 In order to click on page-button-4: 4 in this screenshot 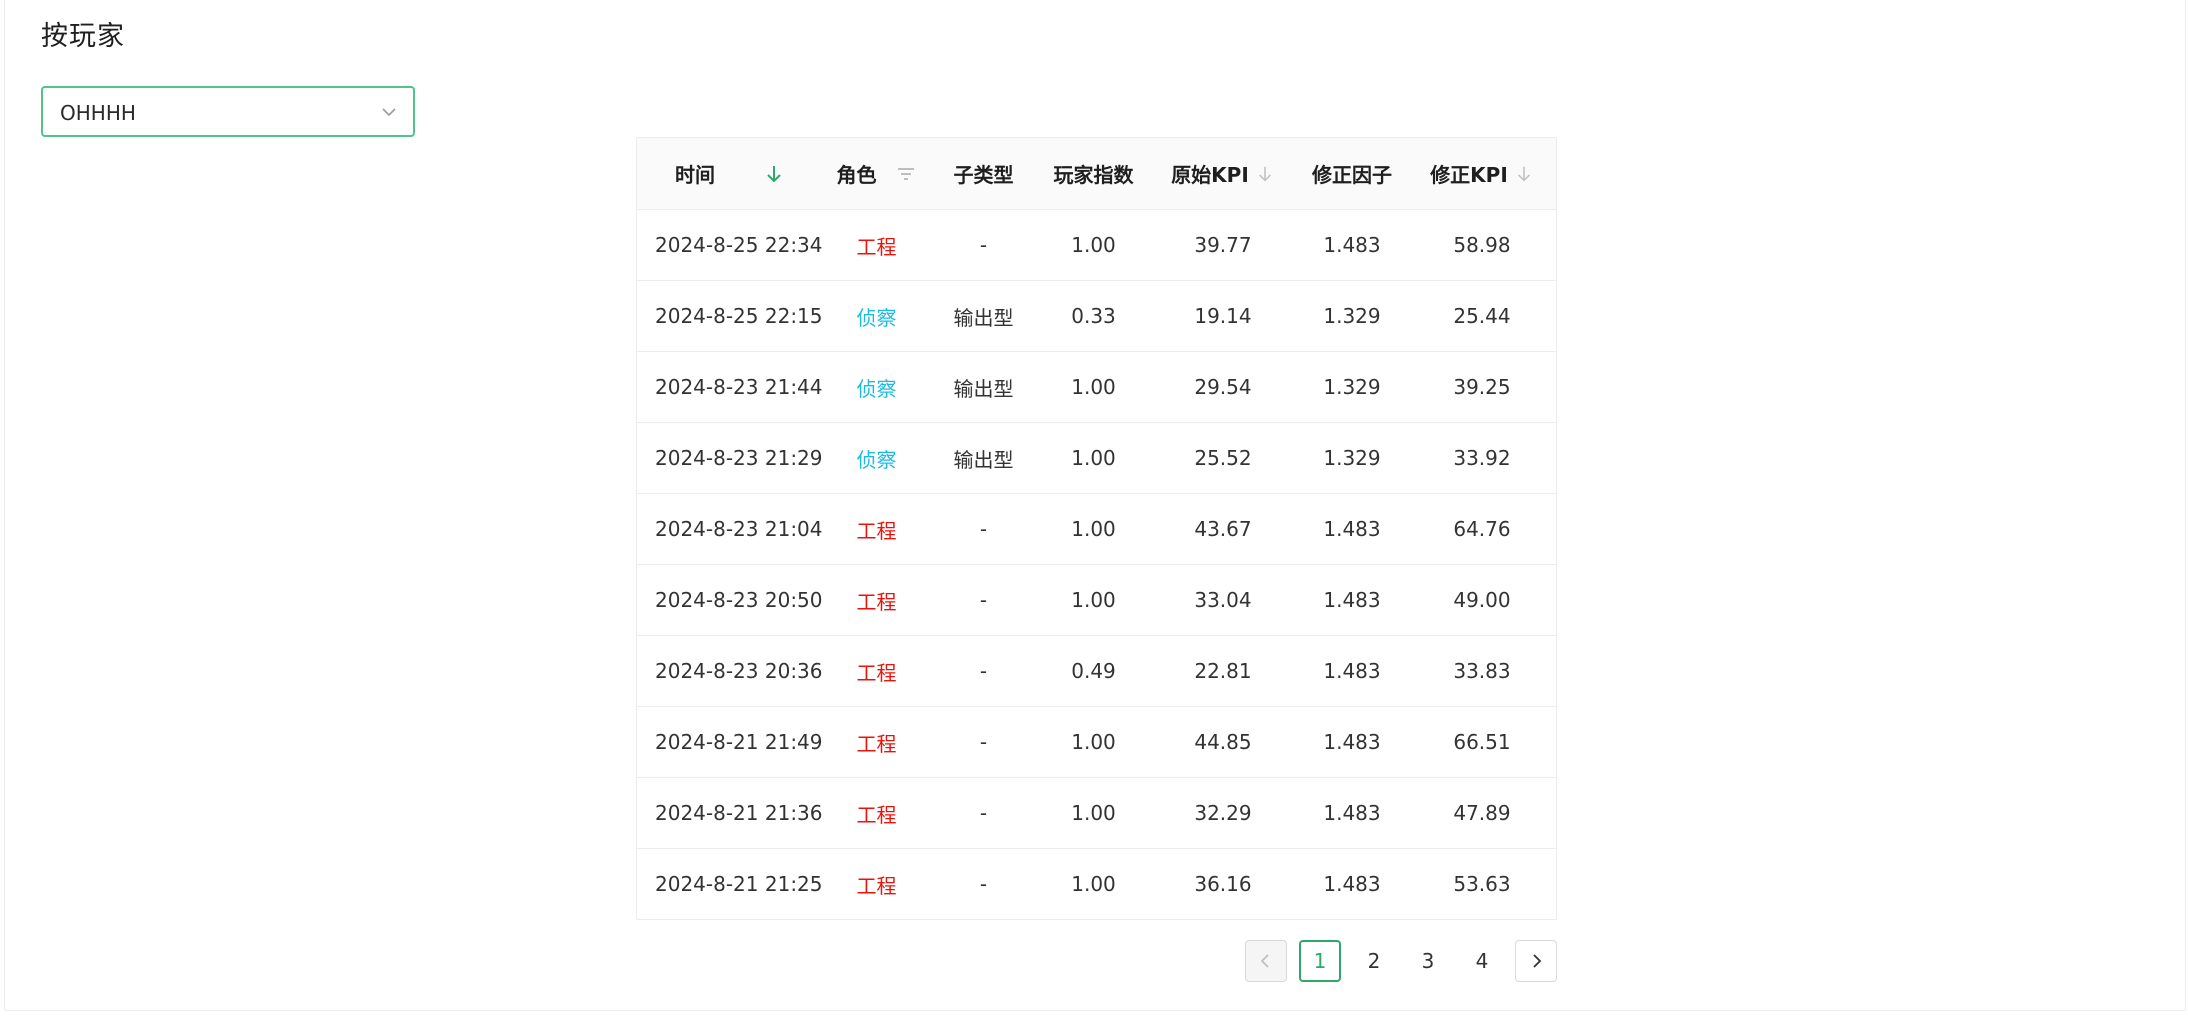, I will do `click(1482, 961)`.